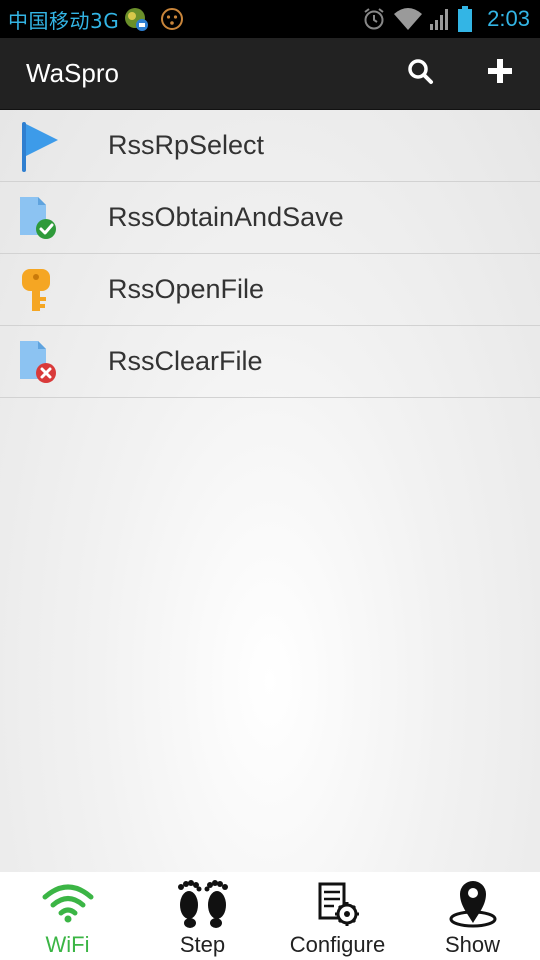  I want to click on key-icon, so click(54, 290).